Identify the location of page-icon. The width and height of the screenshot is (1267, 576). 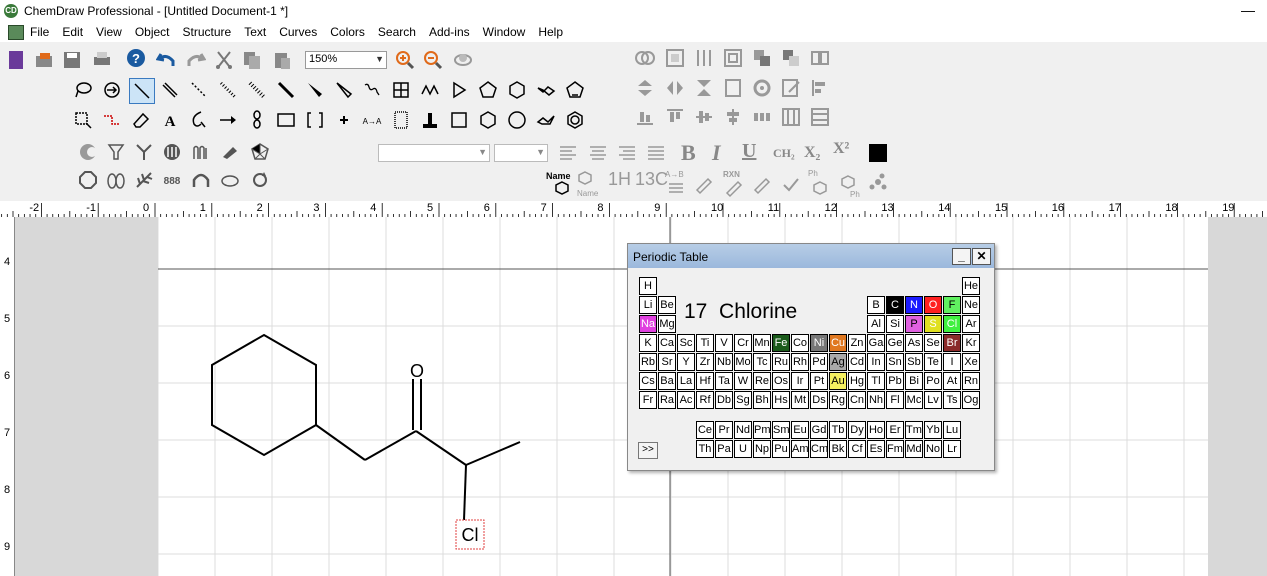
(733, 88).